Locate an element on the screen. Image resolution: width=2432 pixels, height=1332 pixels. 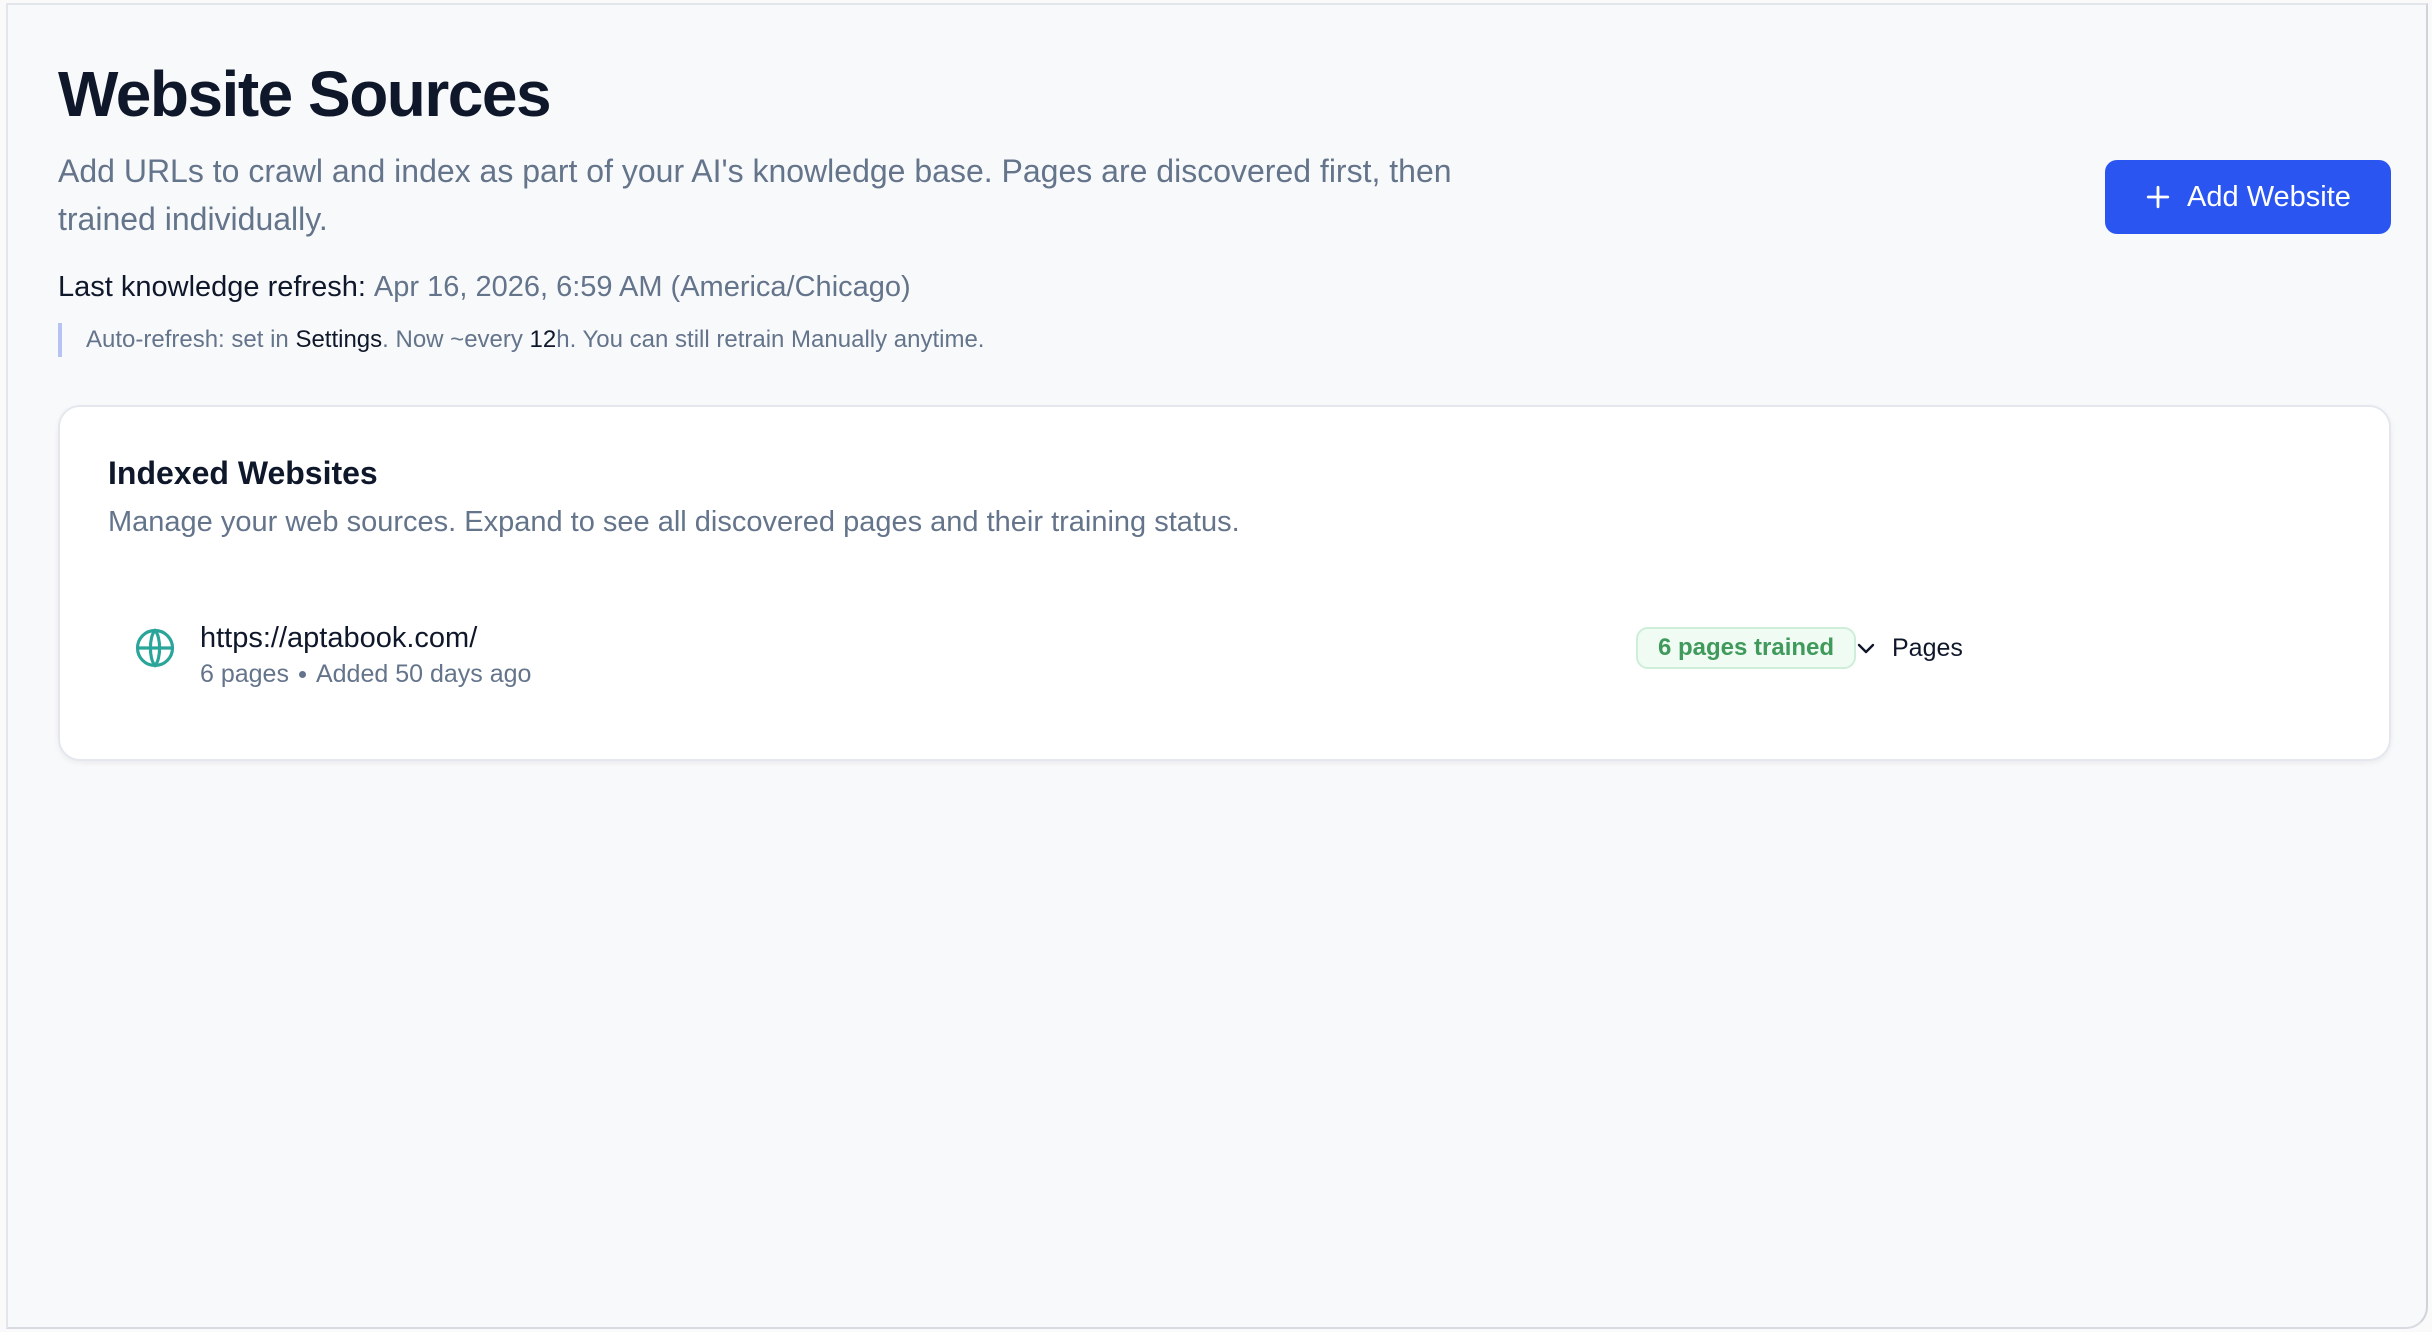
refresh-interval: 12 is located at coordinates (543, 339).